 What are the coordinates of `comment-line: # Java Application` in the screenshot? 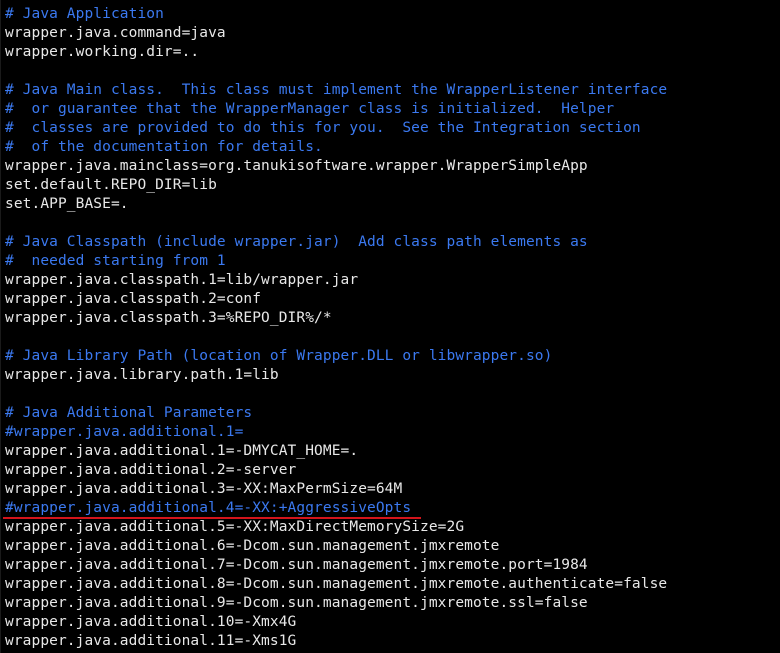 It's located at (336, 14).